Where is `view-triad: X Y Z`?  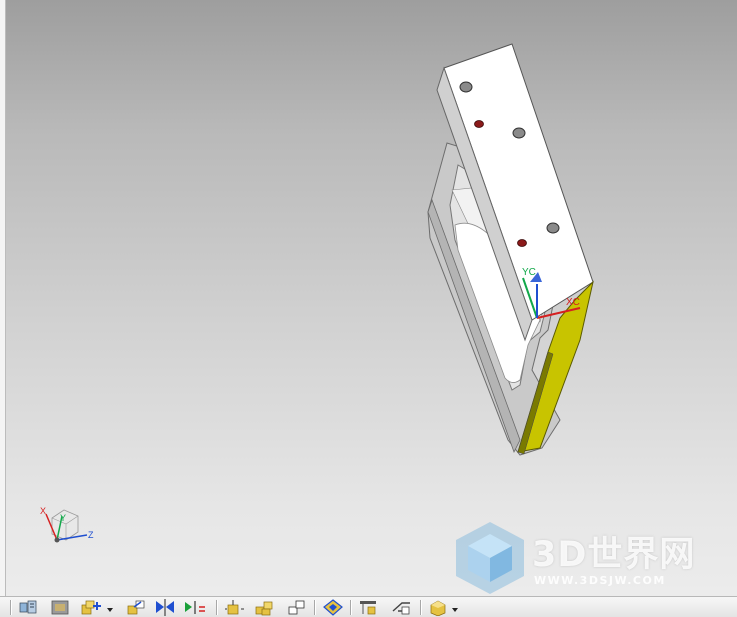
view-triad: X Y Z is located at coordinates (67, 524).